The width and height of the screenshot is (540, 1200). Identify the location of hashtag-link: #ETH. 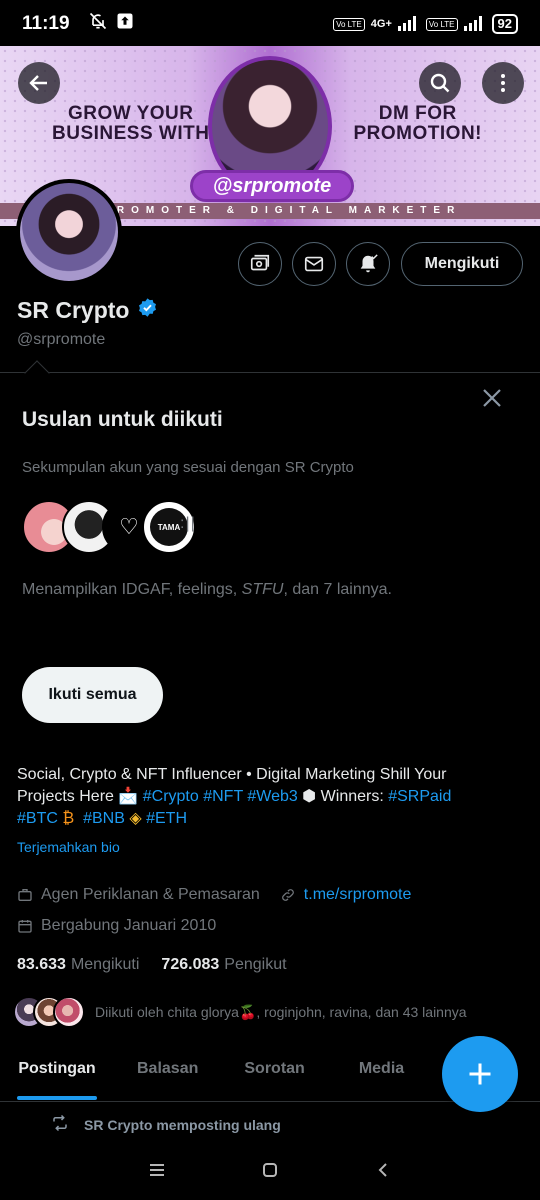
(166, 818).